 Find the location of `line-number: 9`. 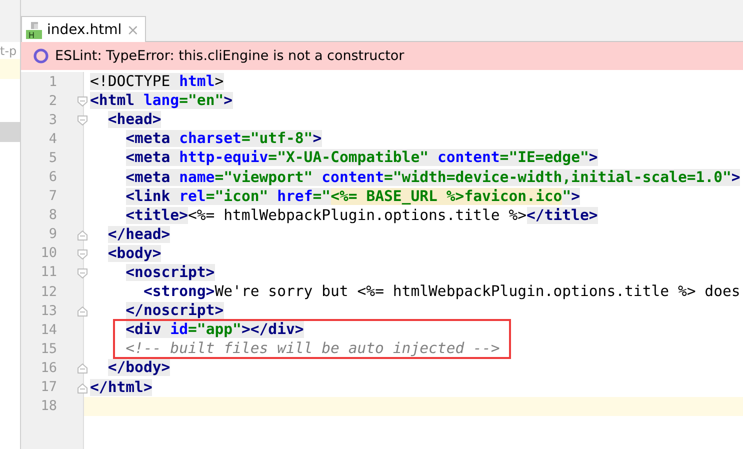

line-number: 9 is located at coordinates (52, 234).